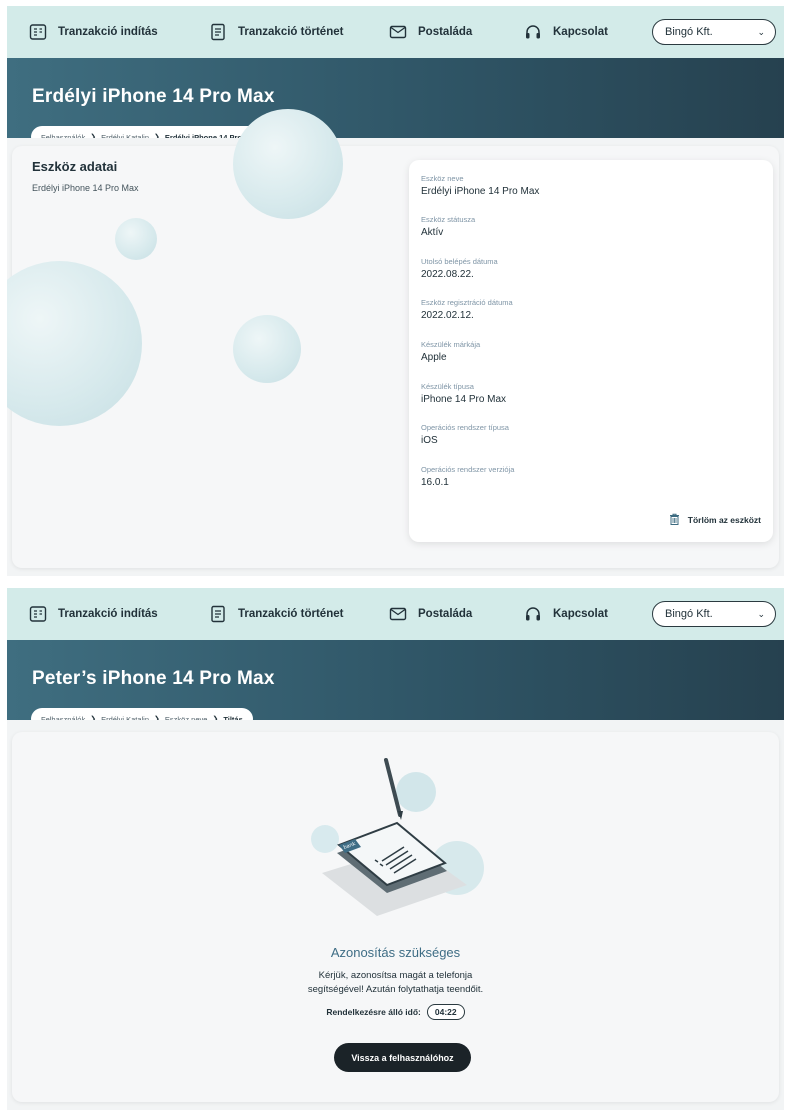  I want to click on delete-device-button: Törlöm az eszközt, so click(715, 520).